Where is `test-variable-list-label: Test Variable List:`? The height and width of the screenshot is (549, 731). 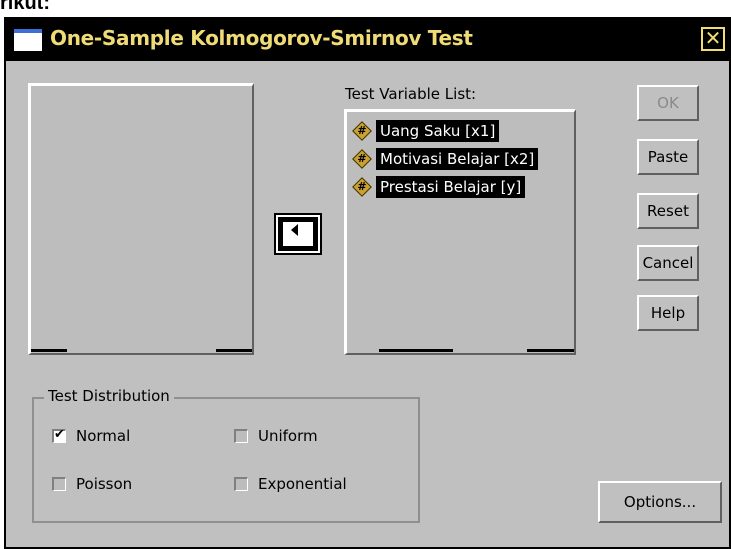
test-variable-list-label: Test Variable List: is located at coordinates (411, 94).